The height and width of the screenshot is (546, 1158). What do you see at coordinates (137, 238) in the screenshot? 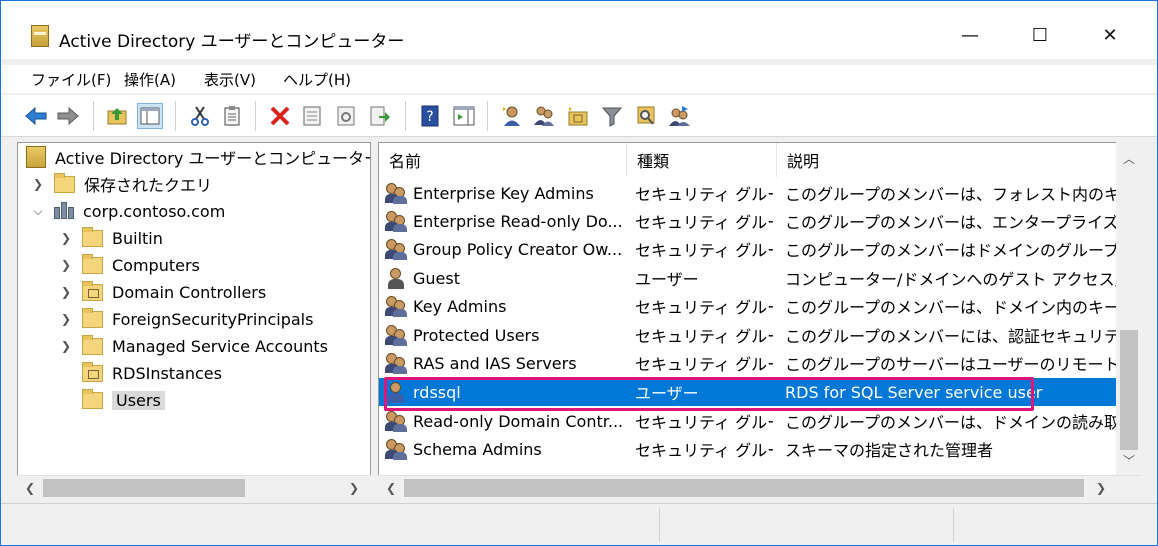
I see `tree-item-label: Builtin` at bounding box center [137, 238].